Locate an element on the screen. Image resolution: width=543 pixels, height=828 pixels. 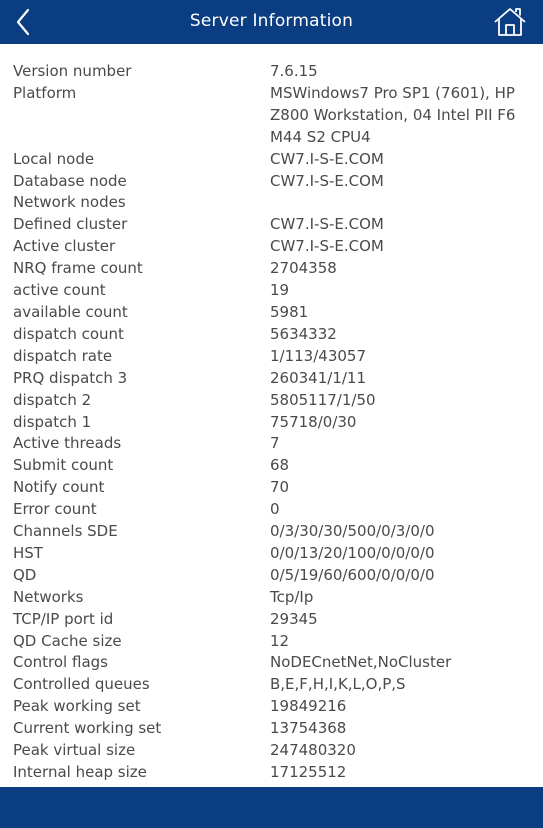
info-row: Defined cluster CW7.I-S-E.COM is located at coordinates (273, 225).